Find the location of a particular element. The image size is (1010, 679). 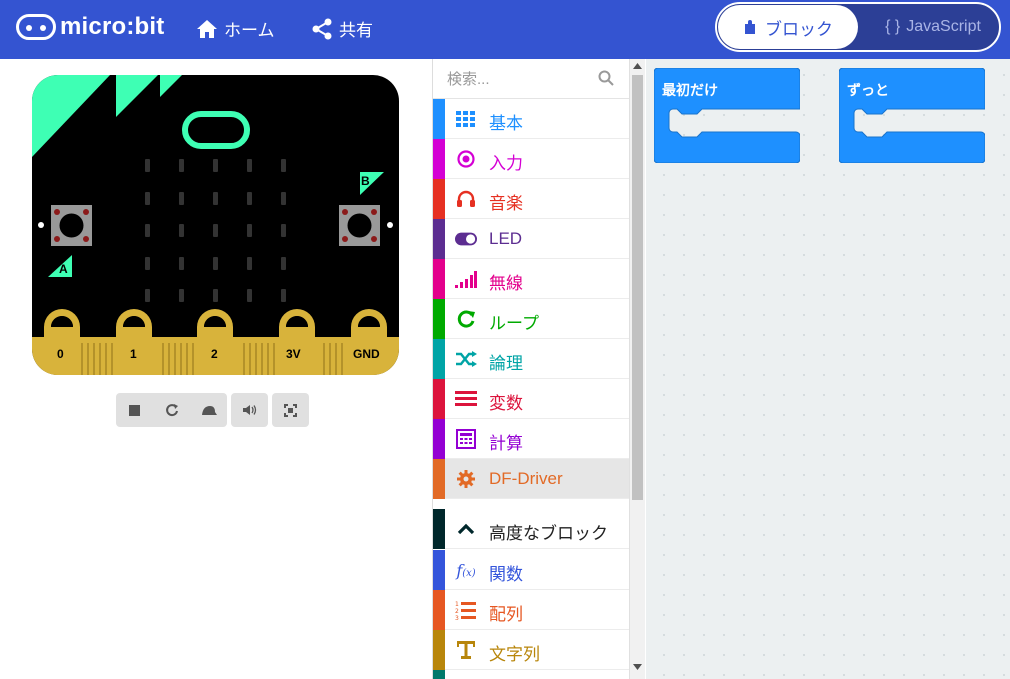

fullscreen-icon is located at coordinates (290, 410).